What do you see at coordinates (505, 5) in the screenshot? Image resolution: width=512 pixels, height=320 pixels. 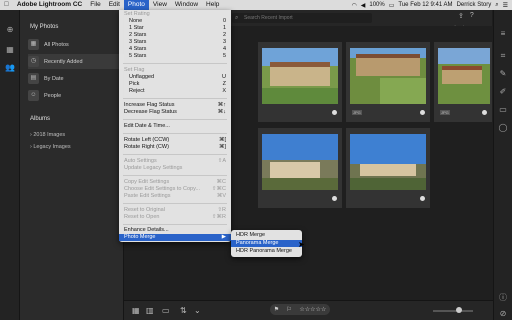 I see `notification-icon: ☰` at bounding box center [505, 5].